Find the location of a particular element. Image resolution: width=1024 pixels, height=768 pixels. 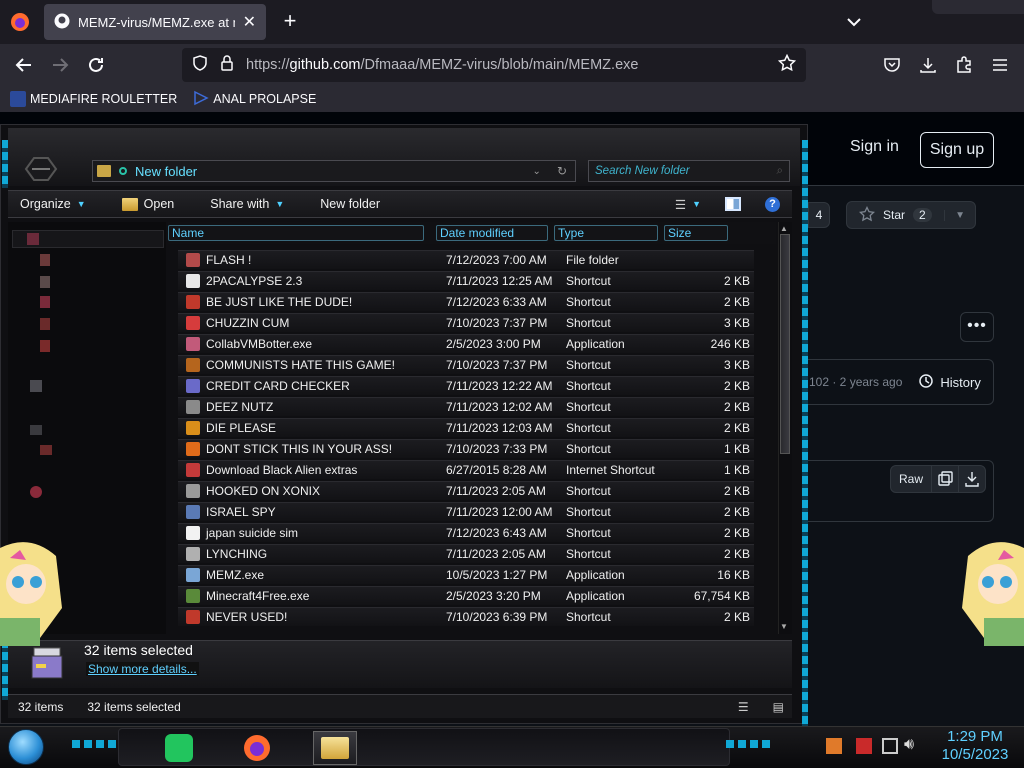

help-button: ? is located at coordinates (772, 204).